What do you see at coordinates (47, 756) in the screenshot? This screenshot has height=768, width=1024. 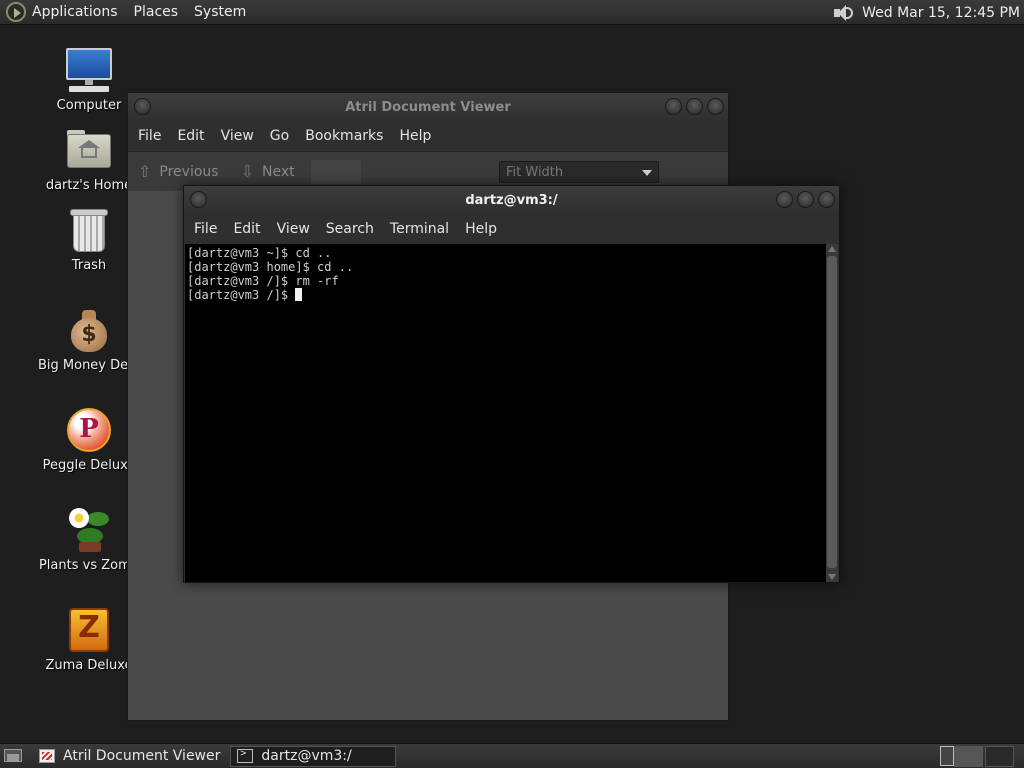 I see `atril-icon` at bounding box center [47, 756].